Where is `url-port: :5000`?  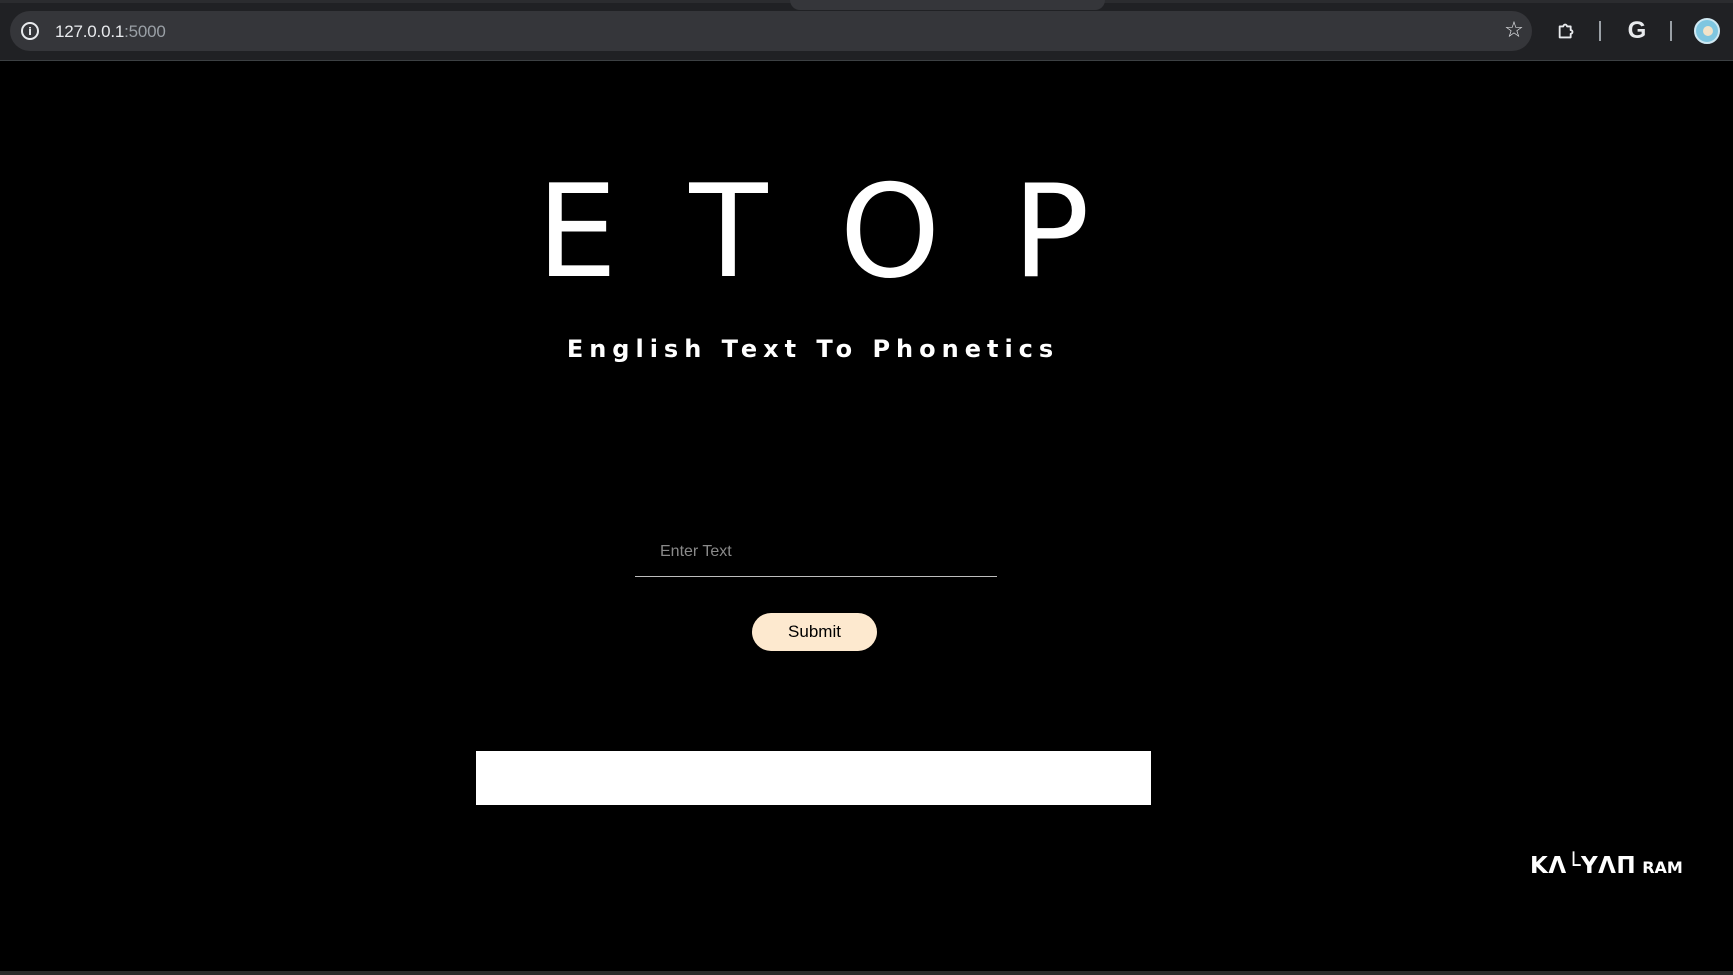 url-port: :5000 is located at coordinates (145, 31).